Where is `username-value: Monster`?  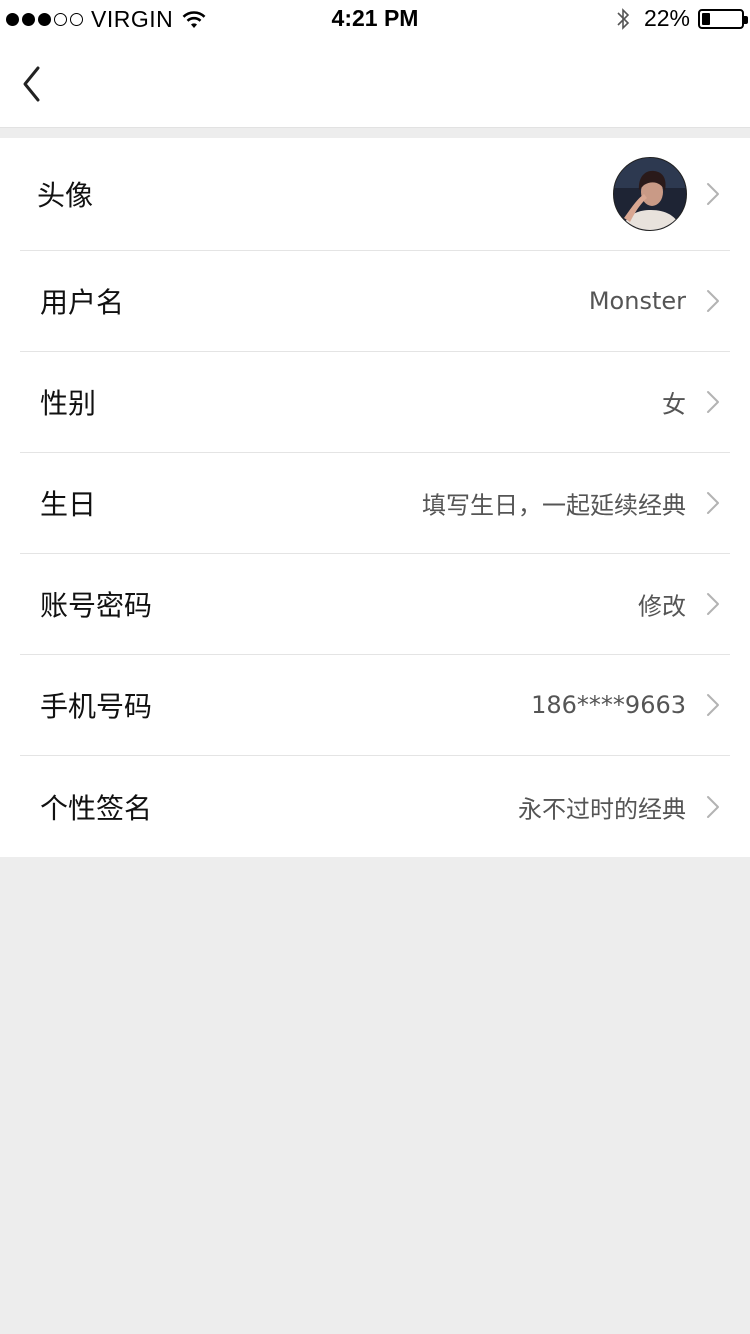 username-value: Monster is located at coordinates (637, 301).